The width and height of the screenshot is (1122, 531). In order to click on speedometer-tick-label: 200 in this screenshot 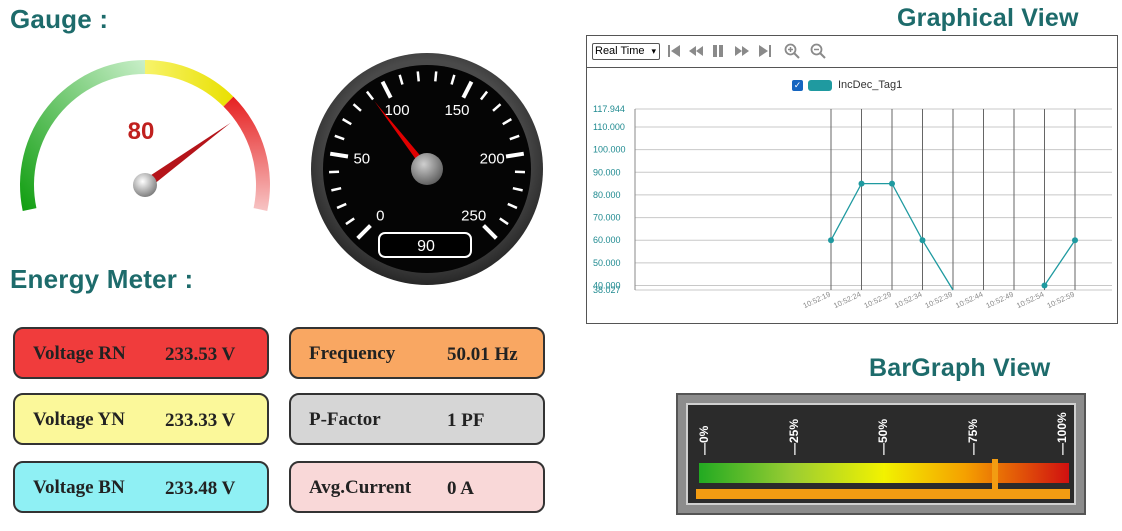, I will do `click(492, 159)`.